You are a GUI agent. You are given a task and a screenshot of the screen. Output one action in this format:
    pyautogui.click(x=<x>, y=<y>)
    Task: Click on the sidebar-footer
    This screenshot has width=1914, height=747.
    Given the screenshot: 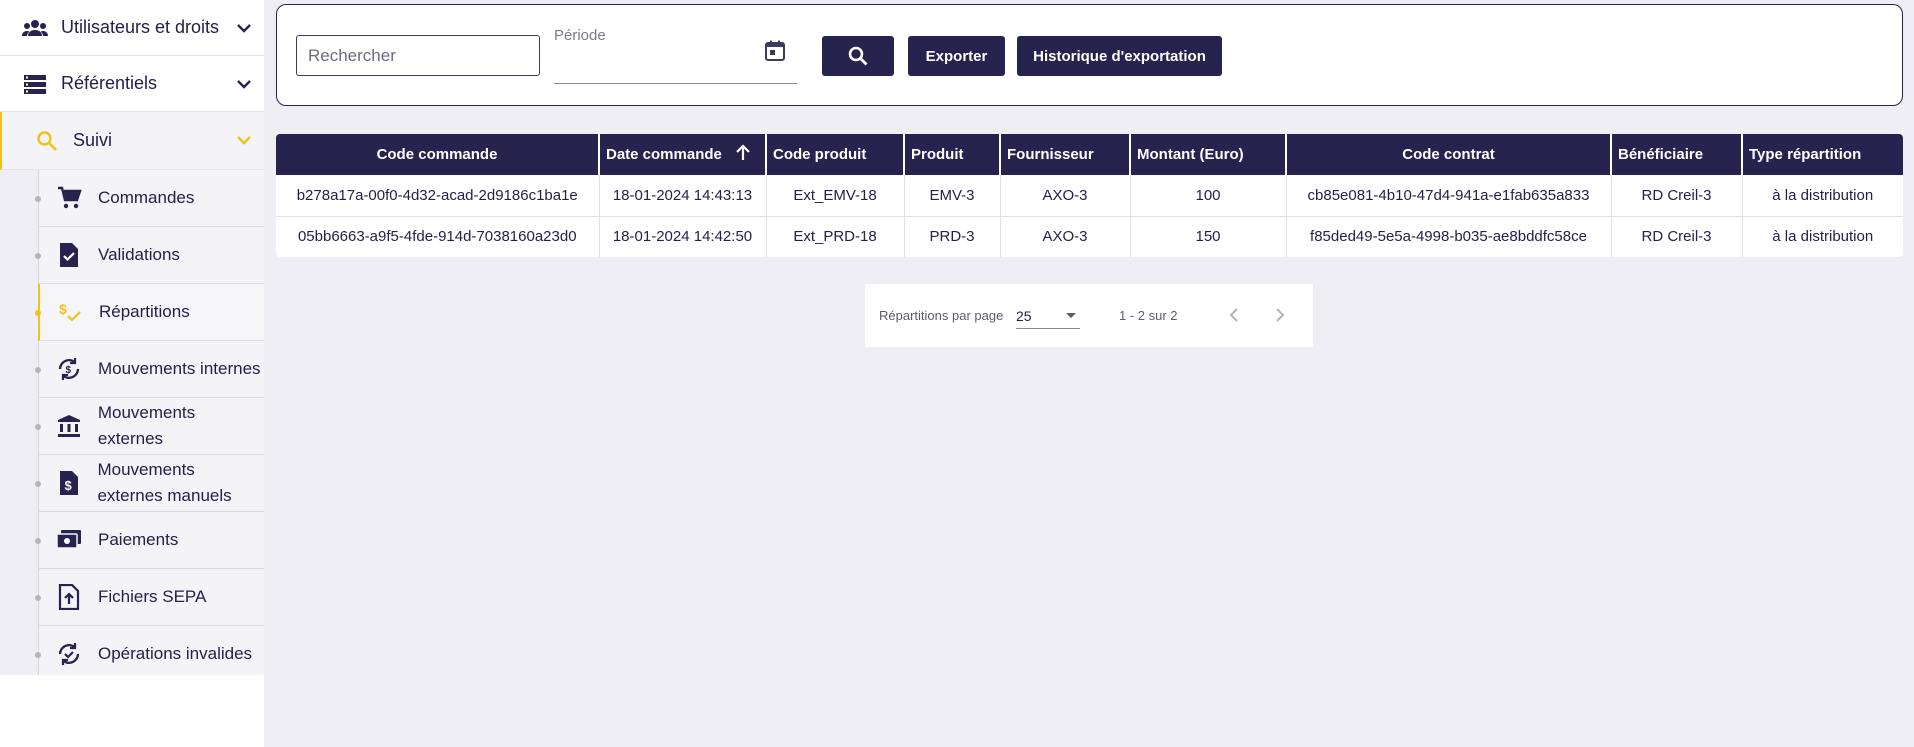 What is the action you would take?
    pyautogui.click(x=132, y=711)
    